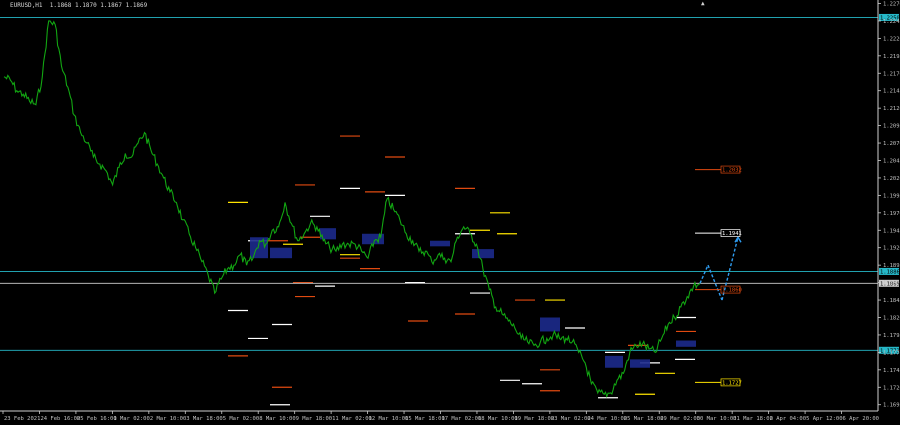  I want to click on time-tick-label: 9 Mar 18:00, so click(314, 419).